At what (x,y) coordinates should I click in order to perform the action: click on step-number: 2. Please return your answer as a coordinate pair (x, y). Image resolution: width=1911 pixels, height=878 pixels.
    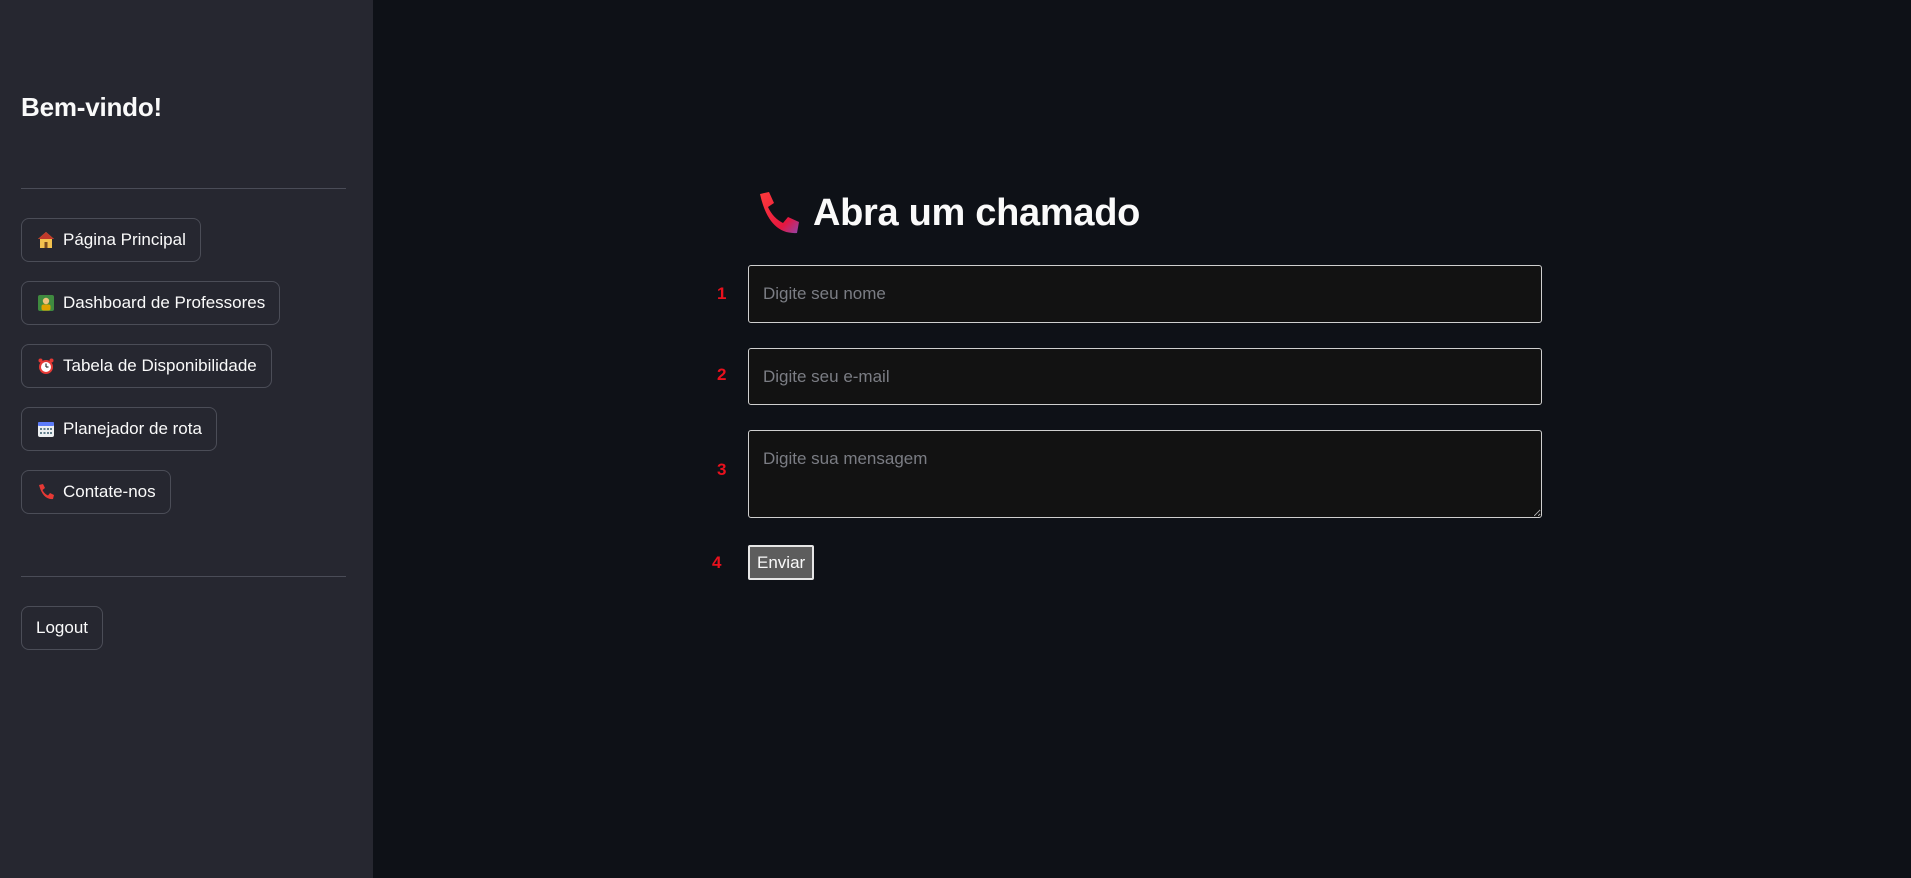
    Looking at the image, I should click on (722, 374).